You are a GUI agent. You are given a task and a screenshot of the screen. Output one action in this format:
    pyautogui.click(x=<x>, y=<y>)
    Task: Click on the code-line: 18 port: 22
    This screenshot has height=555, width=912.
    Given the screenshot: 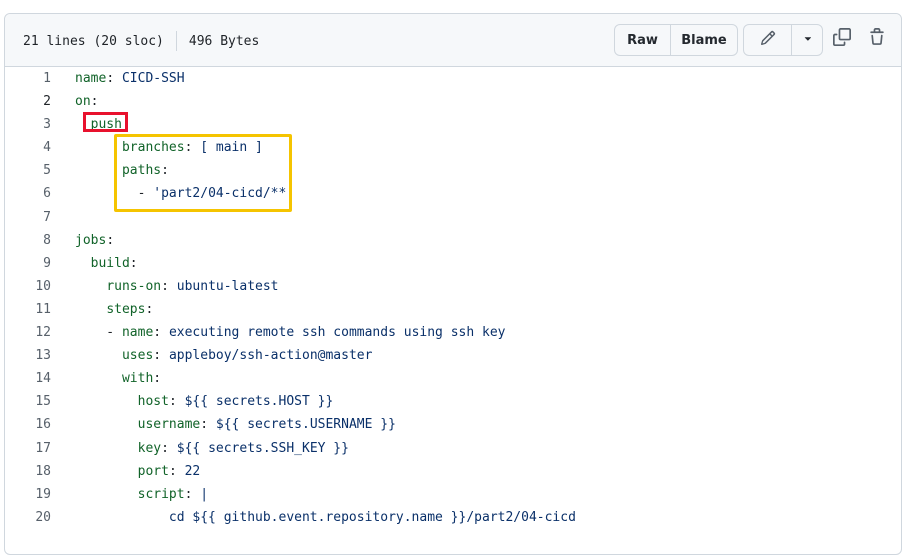 What is the action you would take?
    pyautogui.click(x=453, y=471)
    